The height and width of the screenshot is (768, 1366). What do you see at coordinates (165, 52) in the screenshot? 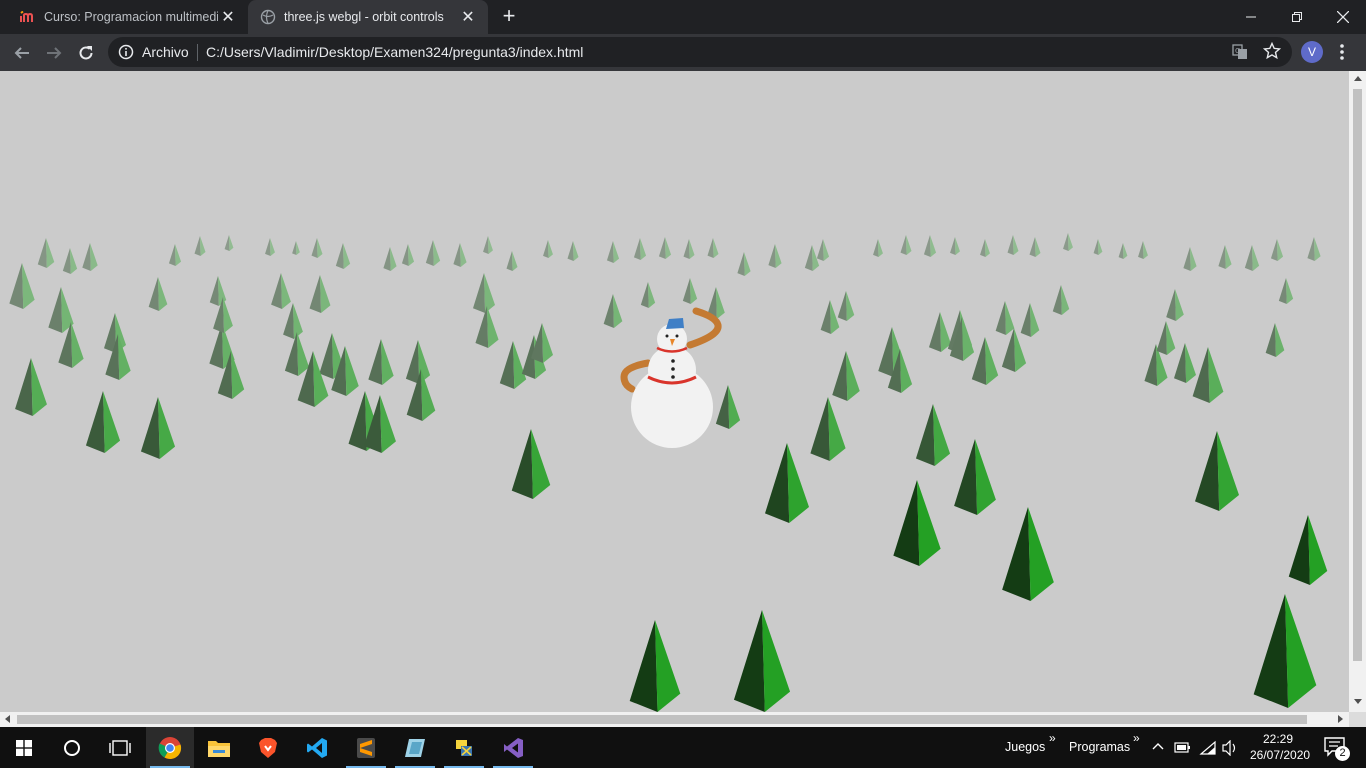
I see `site-info-label: Archivo` at bounding box center [165, 52].